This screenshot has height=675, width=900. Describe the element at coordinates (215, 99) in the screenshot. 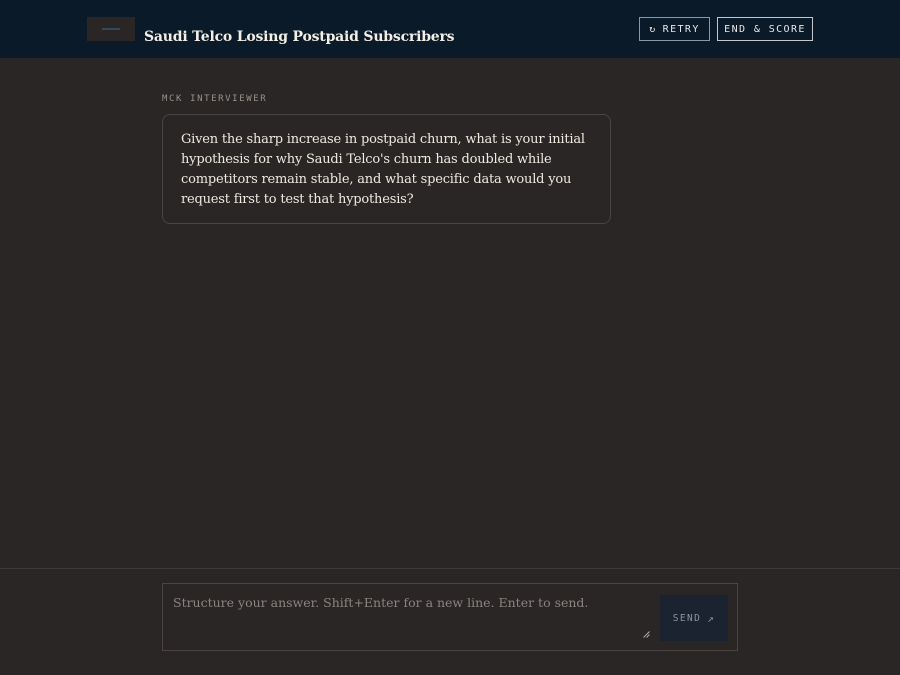

I see `speaker-label: MCK INTERVIEWER` at that location.